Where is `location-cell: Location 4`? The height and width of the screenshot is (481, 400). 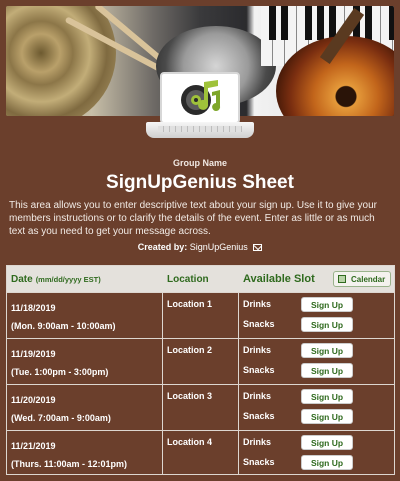 location-cell: Location 4 is located at coordinates (190, 442).